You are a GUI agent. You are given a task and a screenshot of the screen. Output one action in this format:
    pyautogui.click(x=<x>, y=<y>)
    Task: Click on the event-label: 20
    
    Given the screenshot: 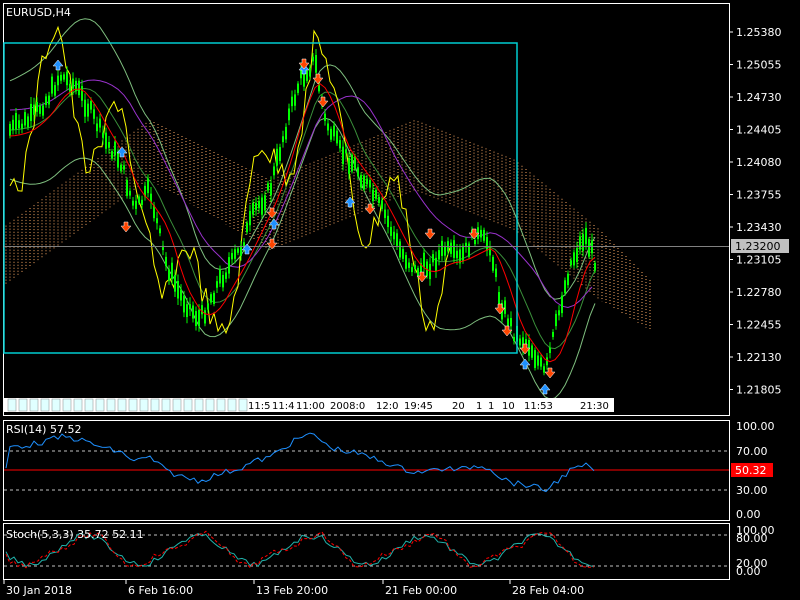 What is the action you would take?
    pyautogui.click(x=458, y=406)
    